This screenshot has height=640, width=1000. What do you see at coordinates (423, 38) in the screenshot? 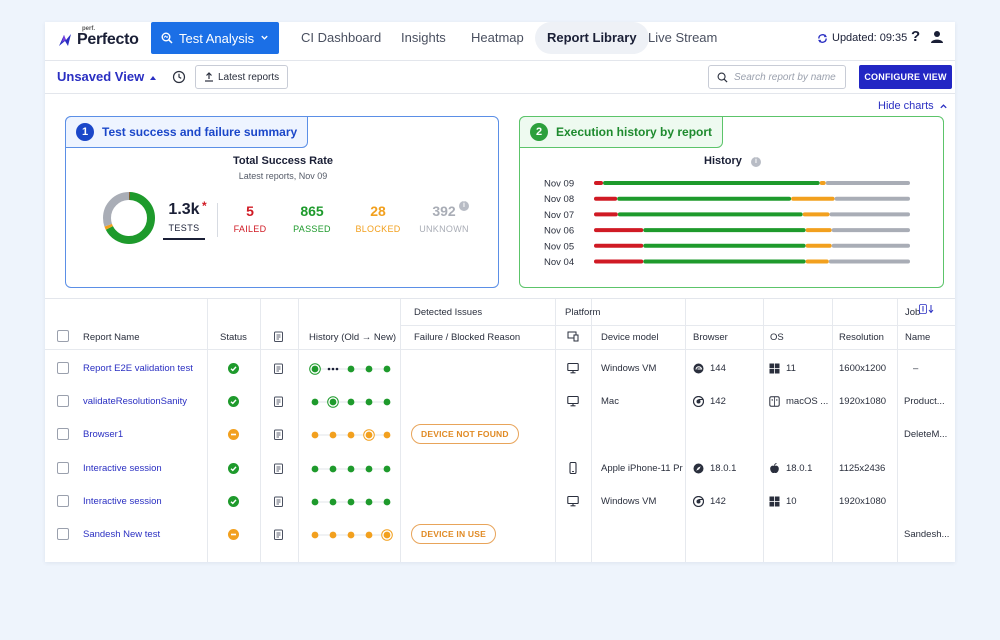
I see `nav-insights: Insights` at bounding box center [423, 38].